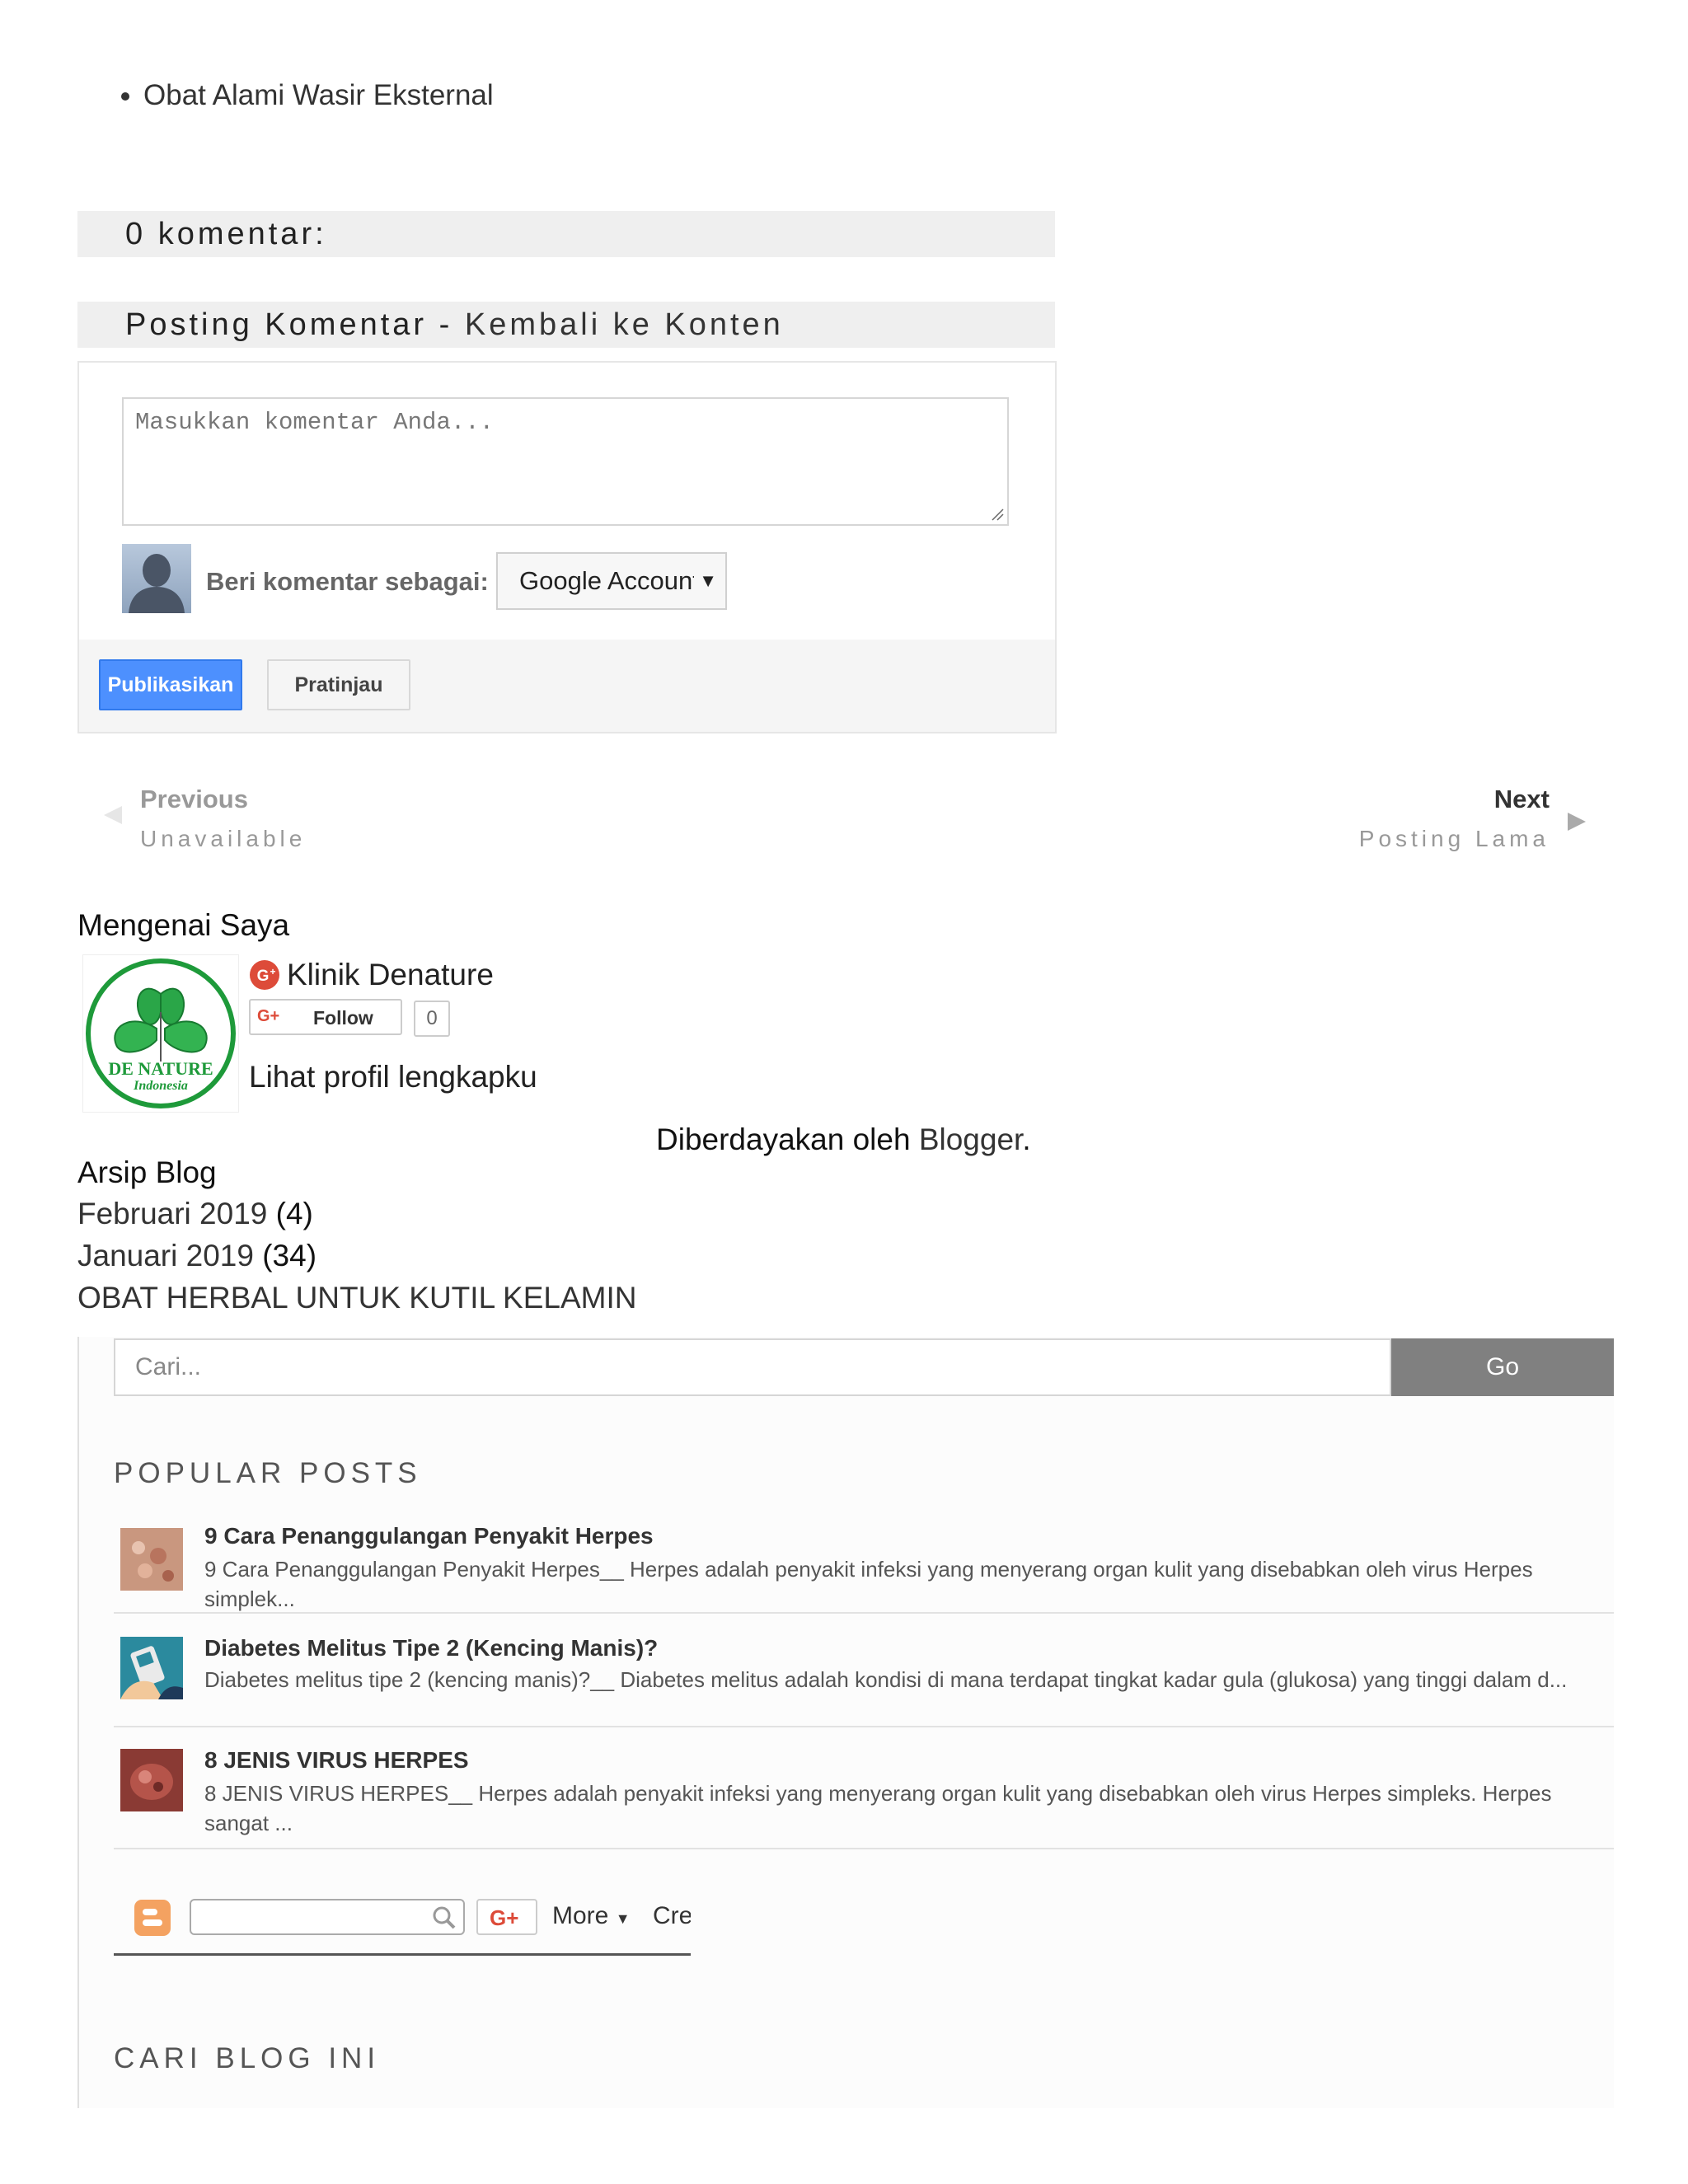 The width and height of the screenshot is (1688, 2184). Describe the element at coordinates (339, 684) in the screenshot. I see `preview-button: Pratinjau` at that location.